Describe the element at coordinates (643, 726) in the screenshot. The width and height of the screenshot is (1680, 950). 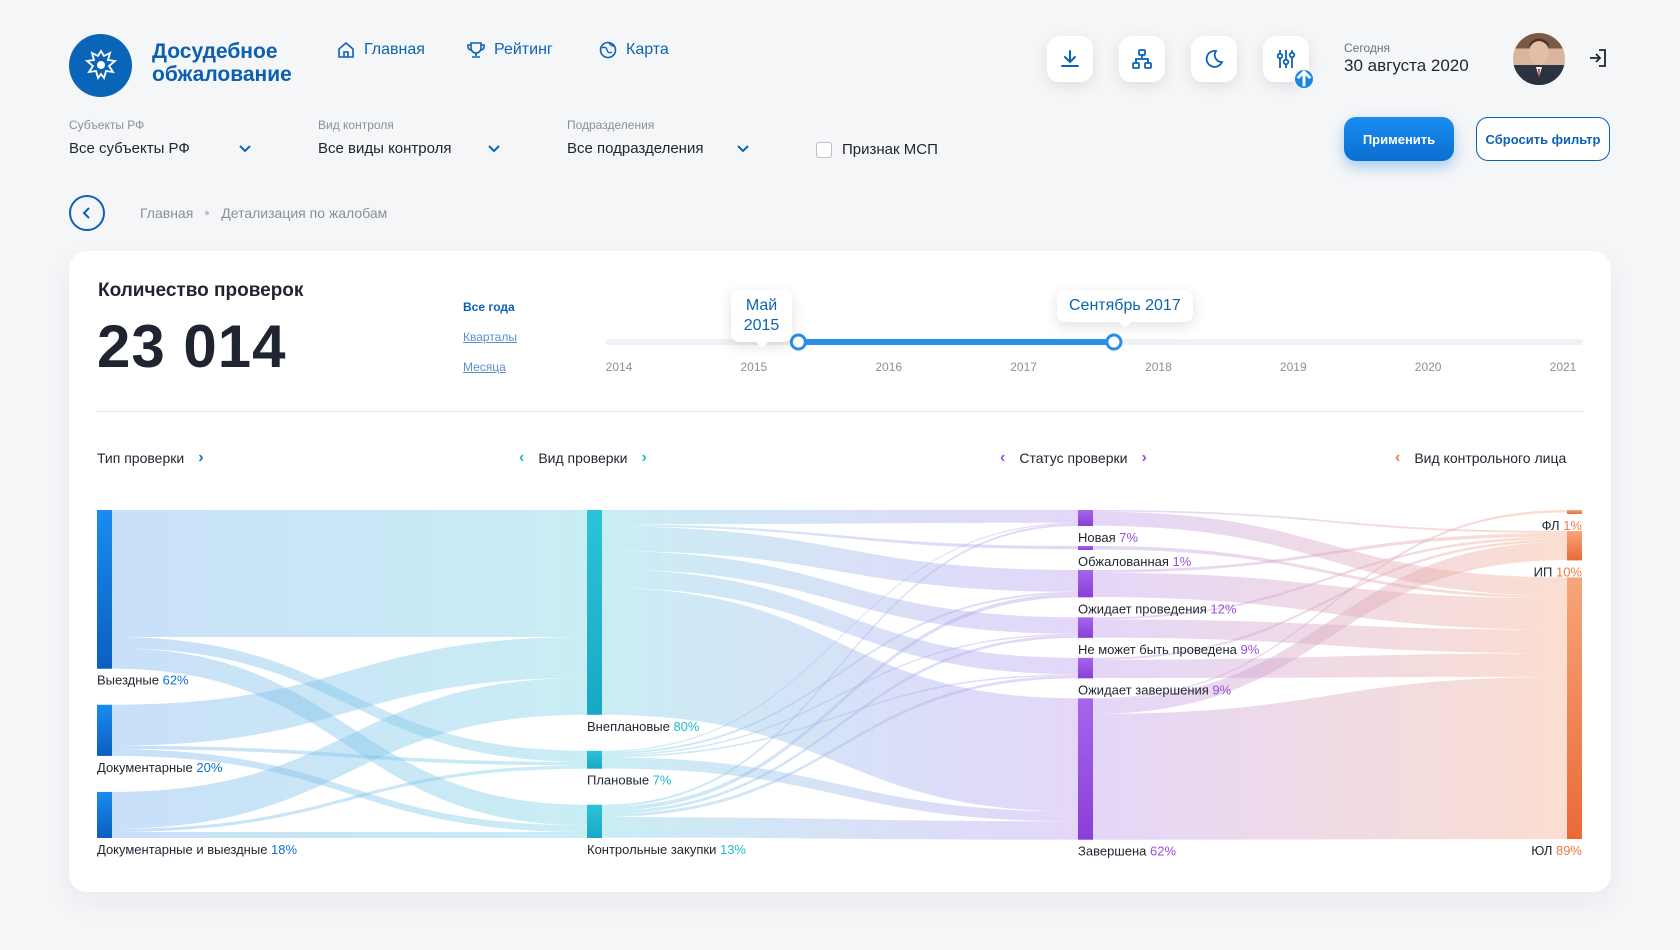
I see `sankey-node-label: Внеплановые 80%` at that location.